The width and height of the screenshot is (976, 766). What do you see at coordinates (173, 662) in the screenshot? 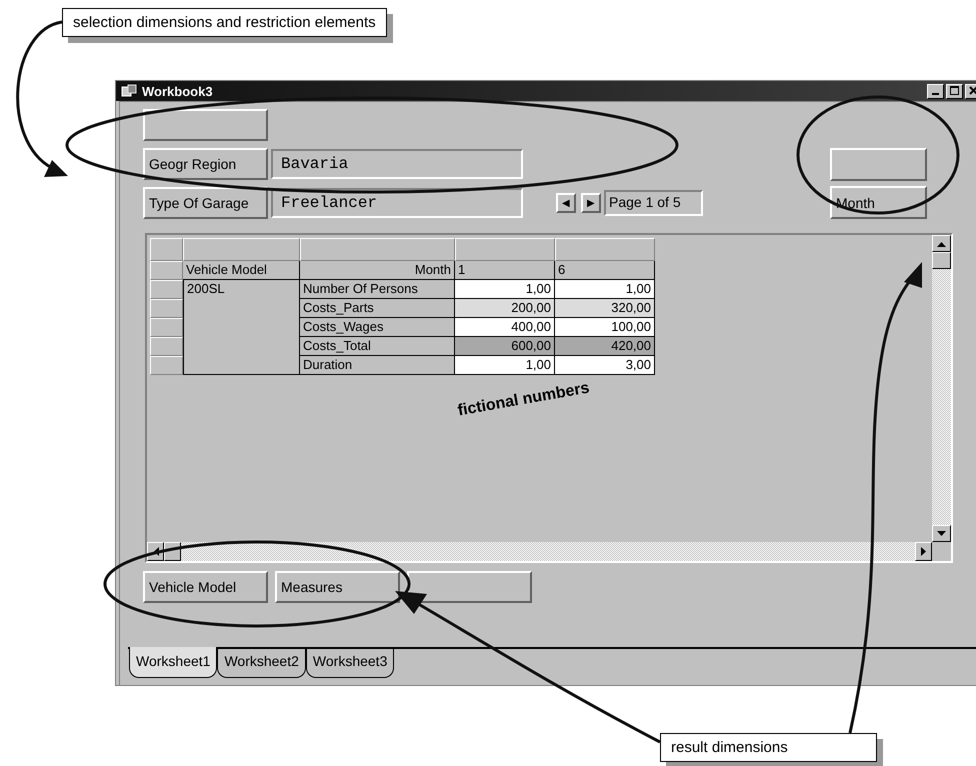
I see `sheet-tab: Worksheet1` at bounding box center [173, 662].